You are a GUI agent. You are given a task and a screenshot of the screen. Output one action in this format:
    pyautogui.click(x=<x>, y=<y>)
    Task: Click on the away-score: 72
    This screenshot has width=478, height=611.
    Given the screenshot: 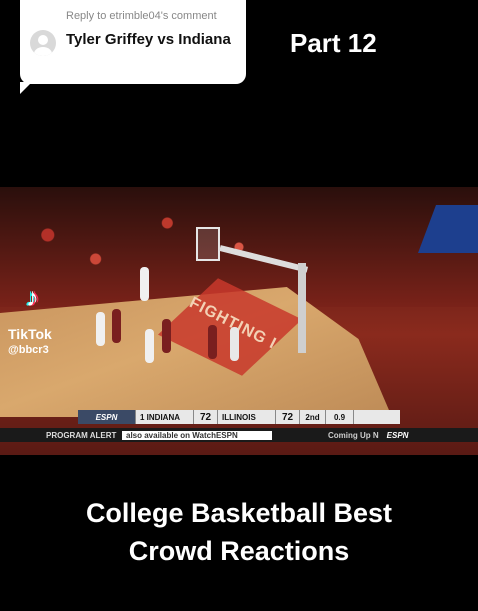 What is the action you would take?
    pyautogui.click(x=206, y=417)
    